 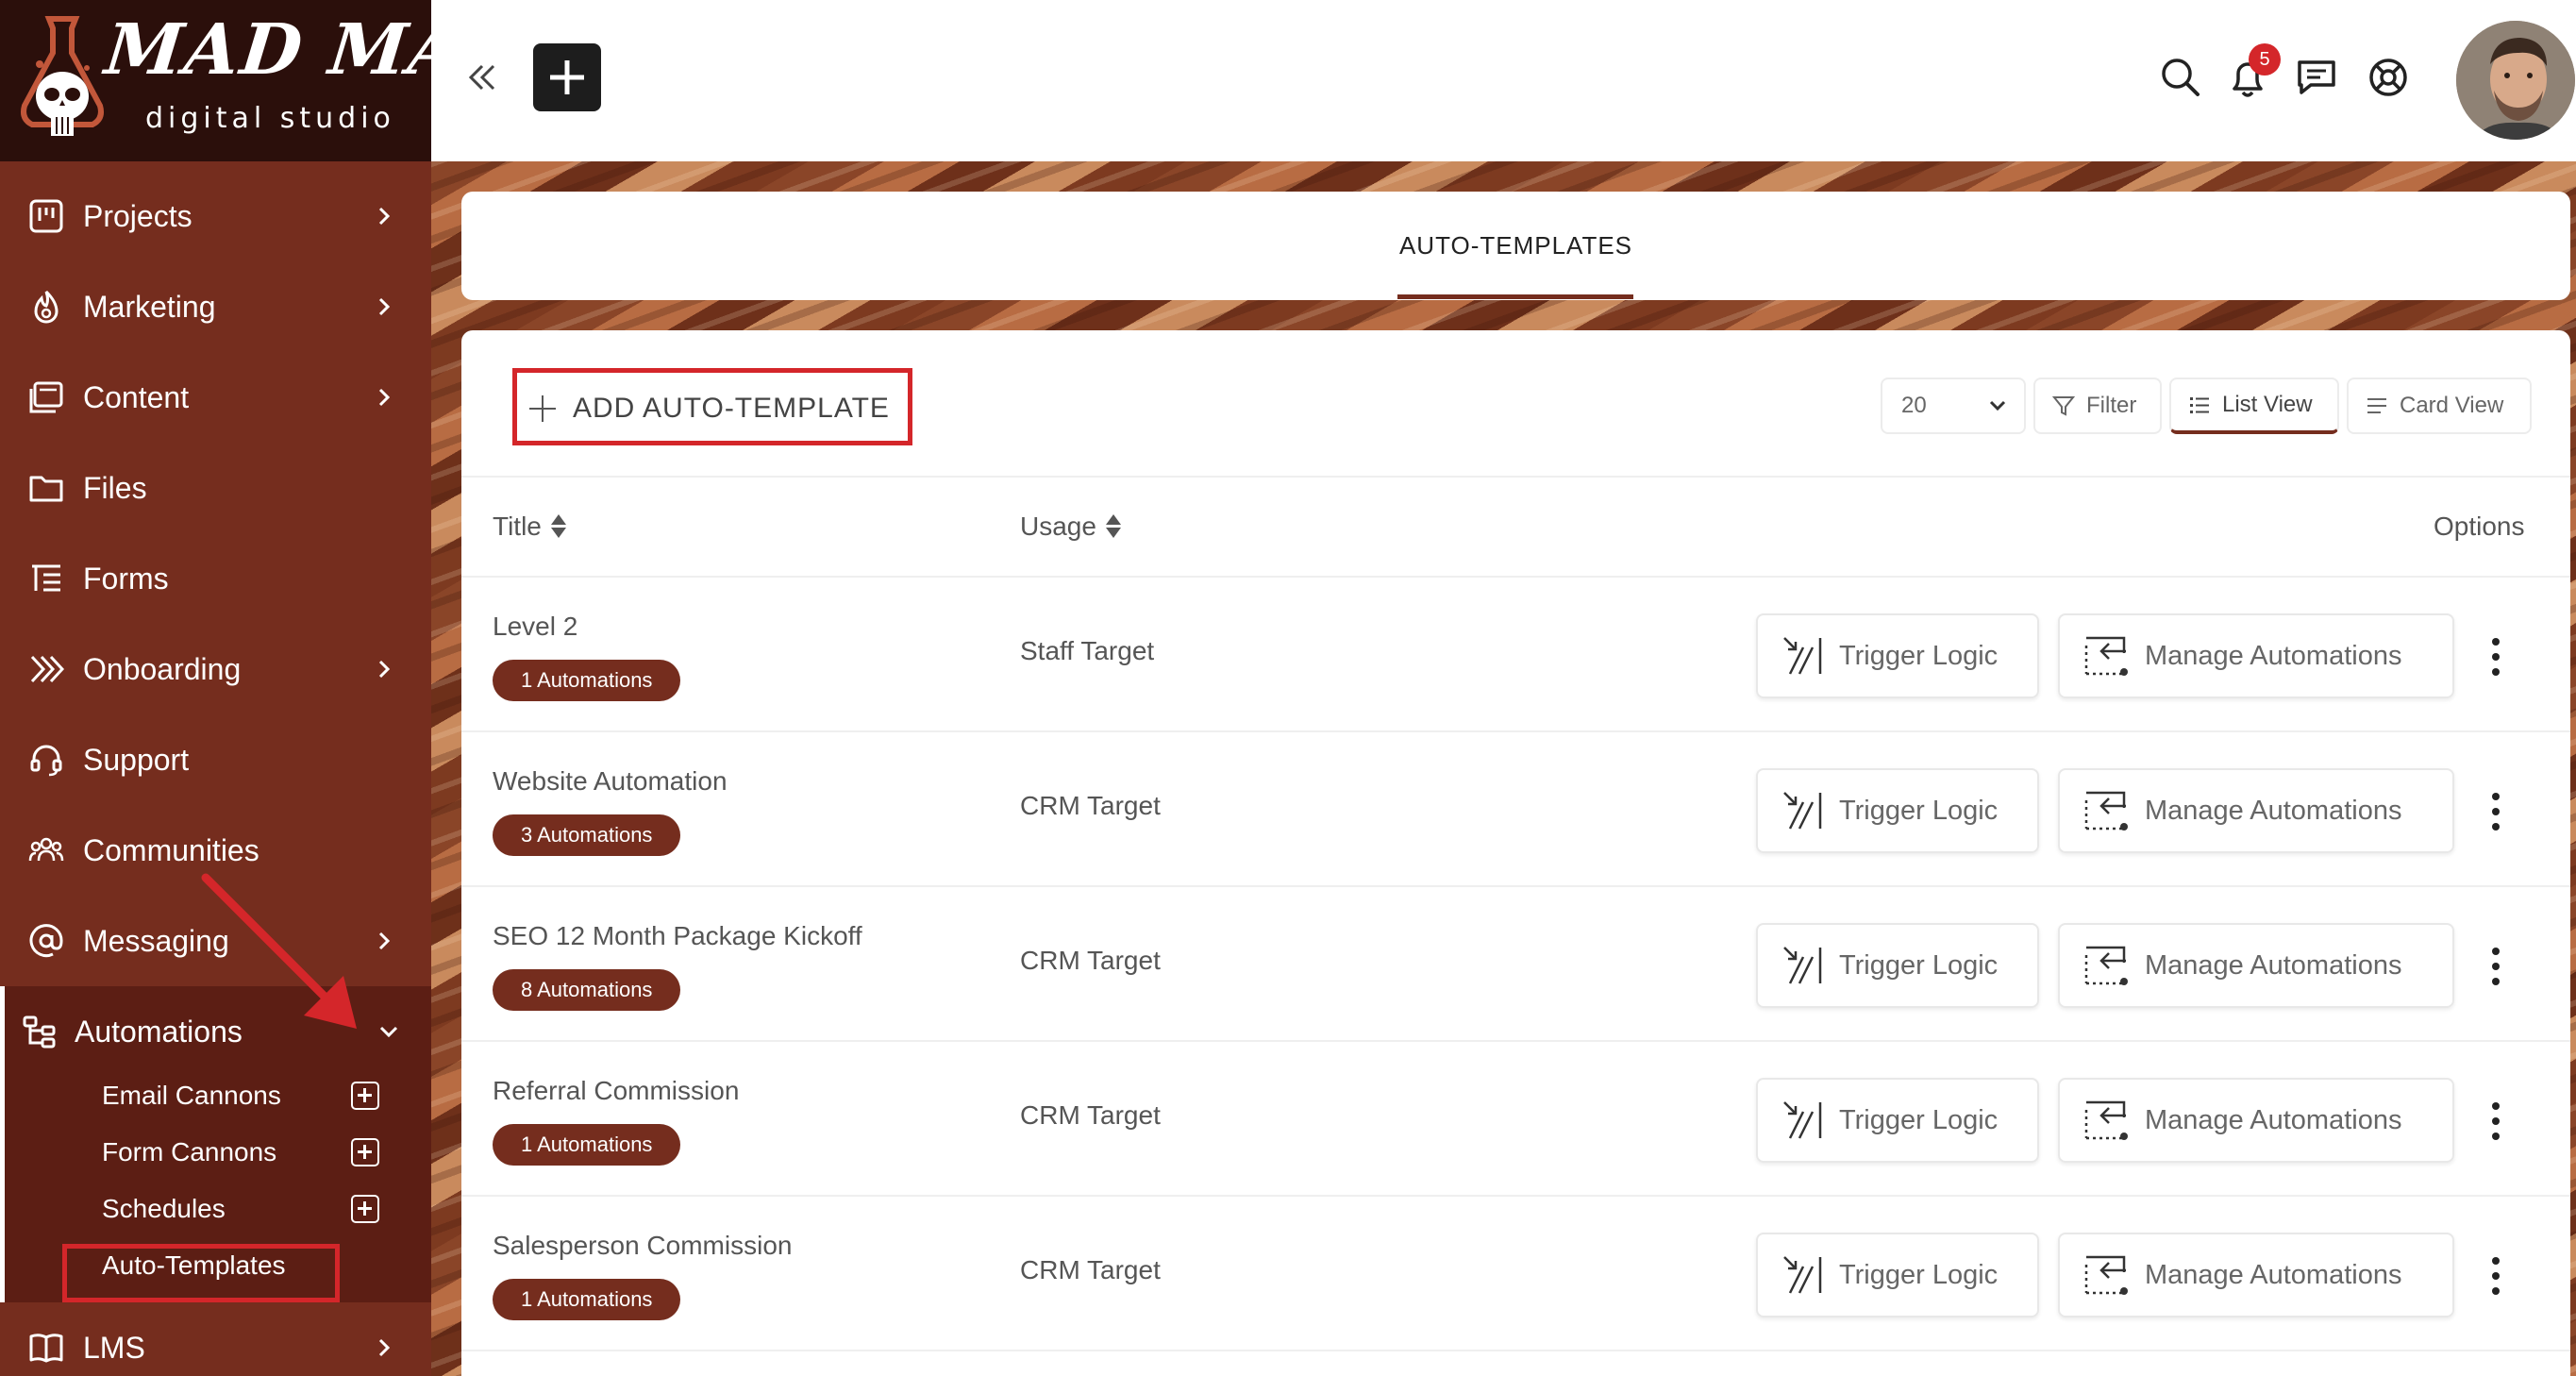 I want to click on sidebar-item-label: Marketing, so click(x=149, y=306).